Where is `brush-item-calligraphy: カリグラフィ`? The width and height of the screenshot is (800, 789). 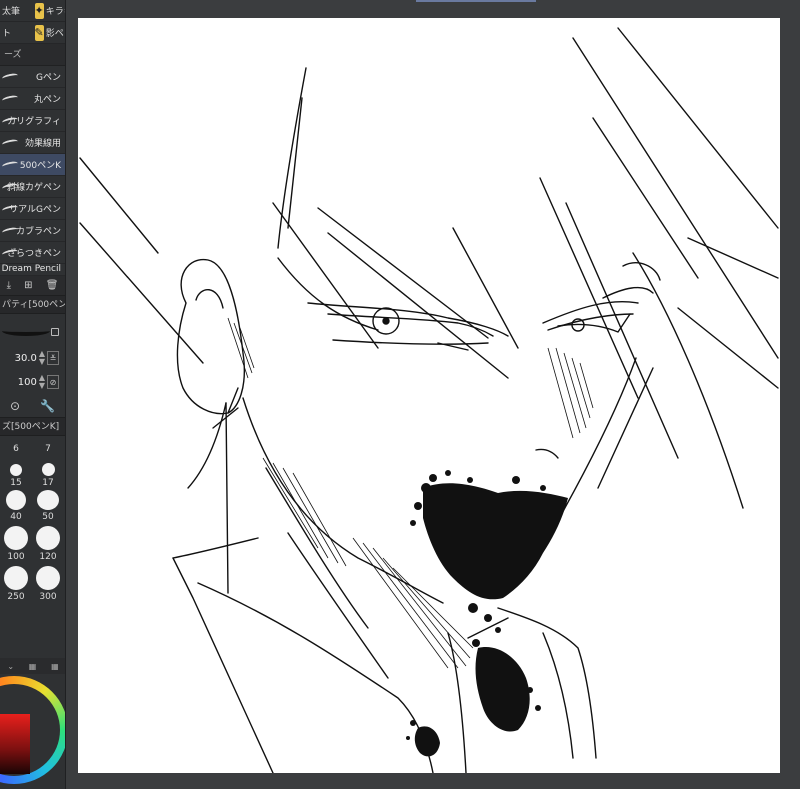 brush-item-calligraphy: カリグラフィ is located at coordinates (32, 121).